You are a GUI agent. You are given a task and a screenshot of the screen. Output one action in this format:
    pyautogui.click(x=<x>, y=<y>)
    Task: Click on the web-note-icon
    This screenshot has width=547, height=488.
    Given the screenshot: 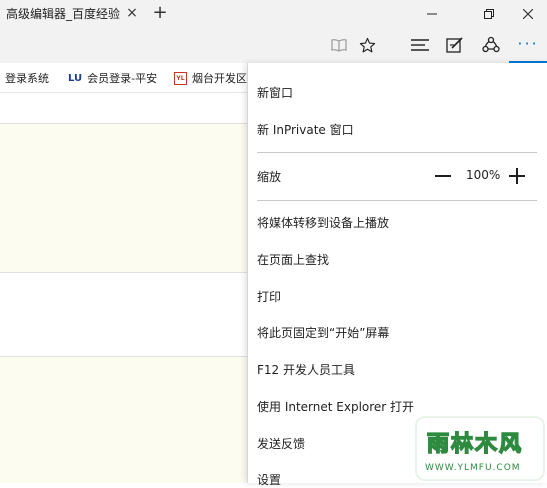 What is the action you would take?
    pyautogui.click(x=454, y=45)
    